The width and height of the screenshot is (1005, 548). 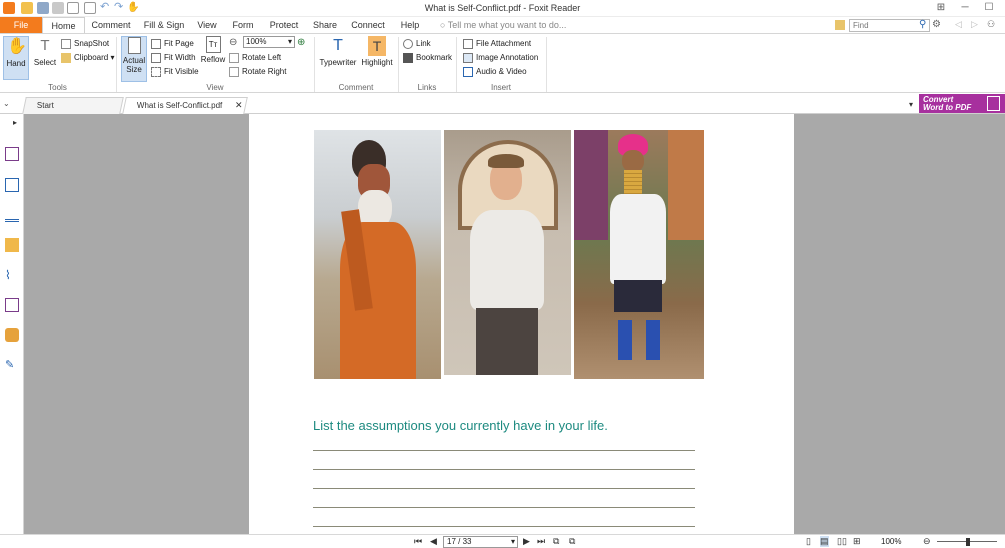 I want to click on facing-page-icon: ▯▯, so click(x=842, y=541).